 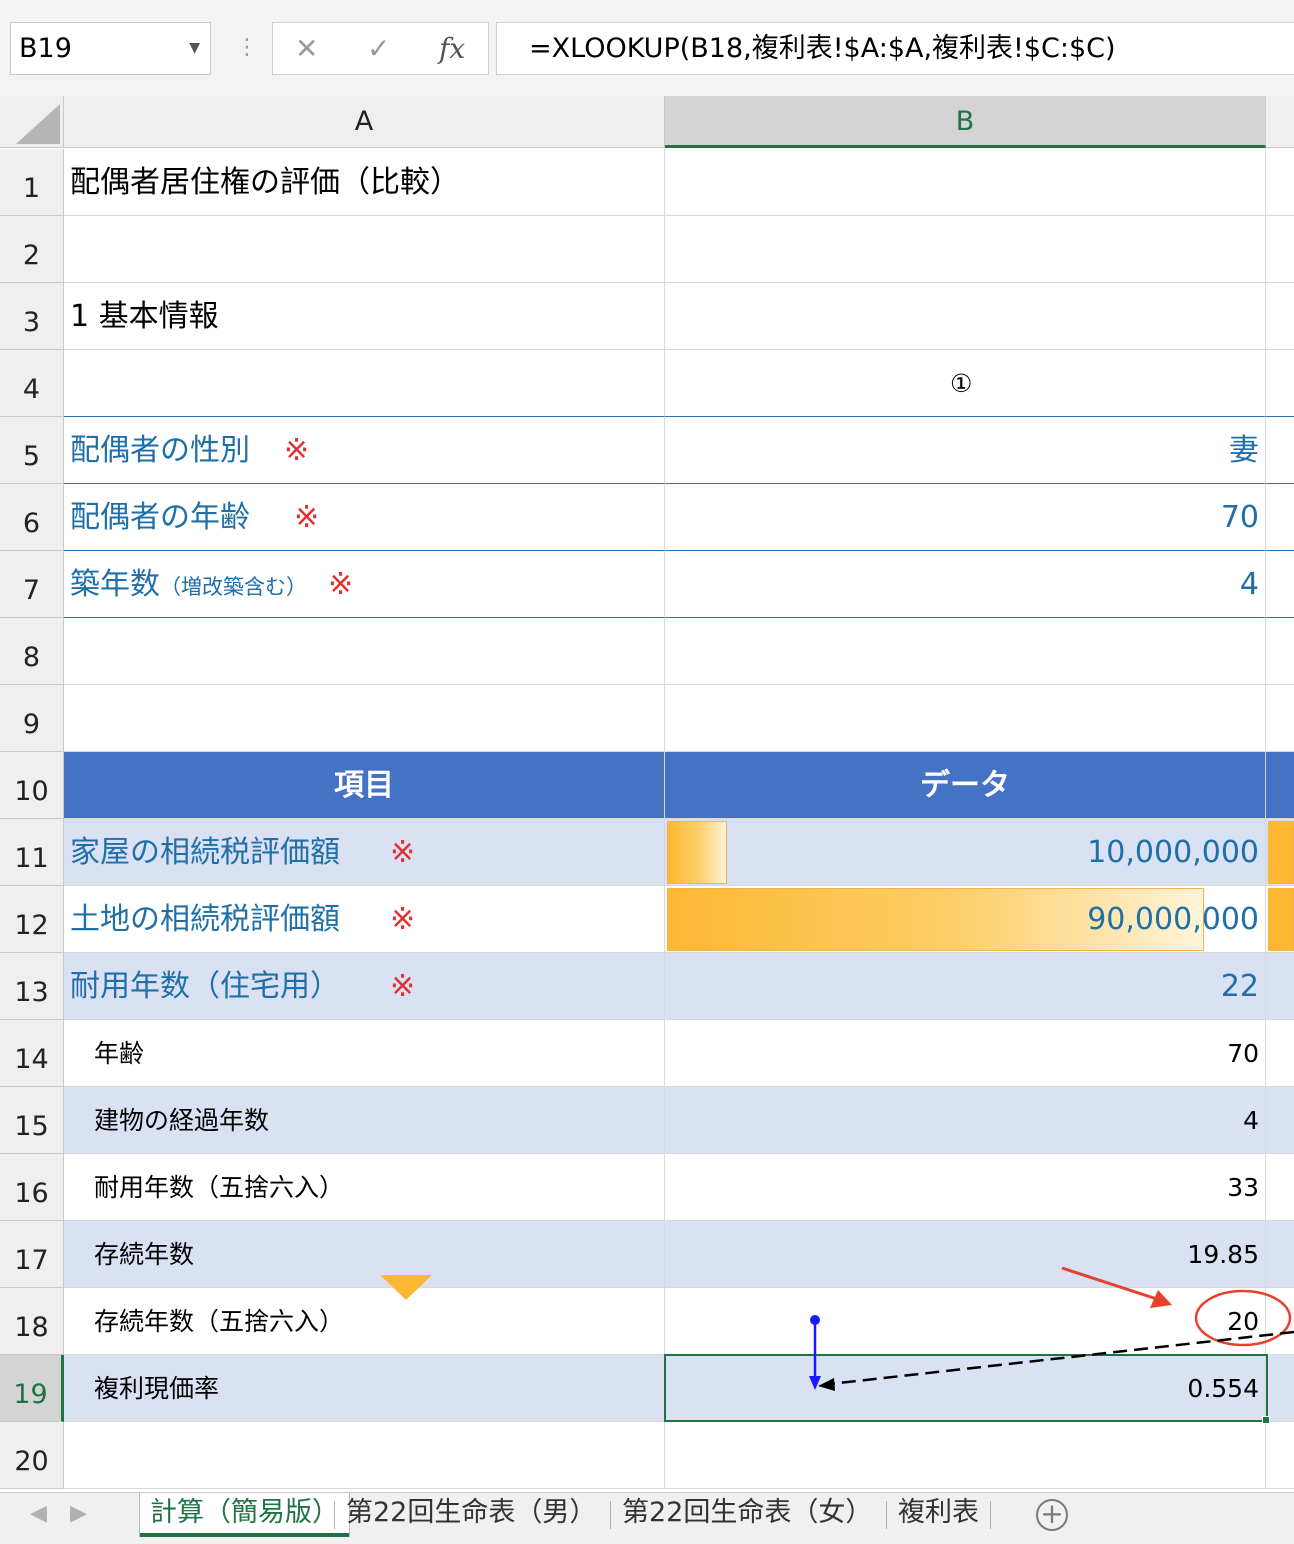 I want to click on cell-b15: 4, so click(x=965, y=1120).